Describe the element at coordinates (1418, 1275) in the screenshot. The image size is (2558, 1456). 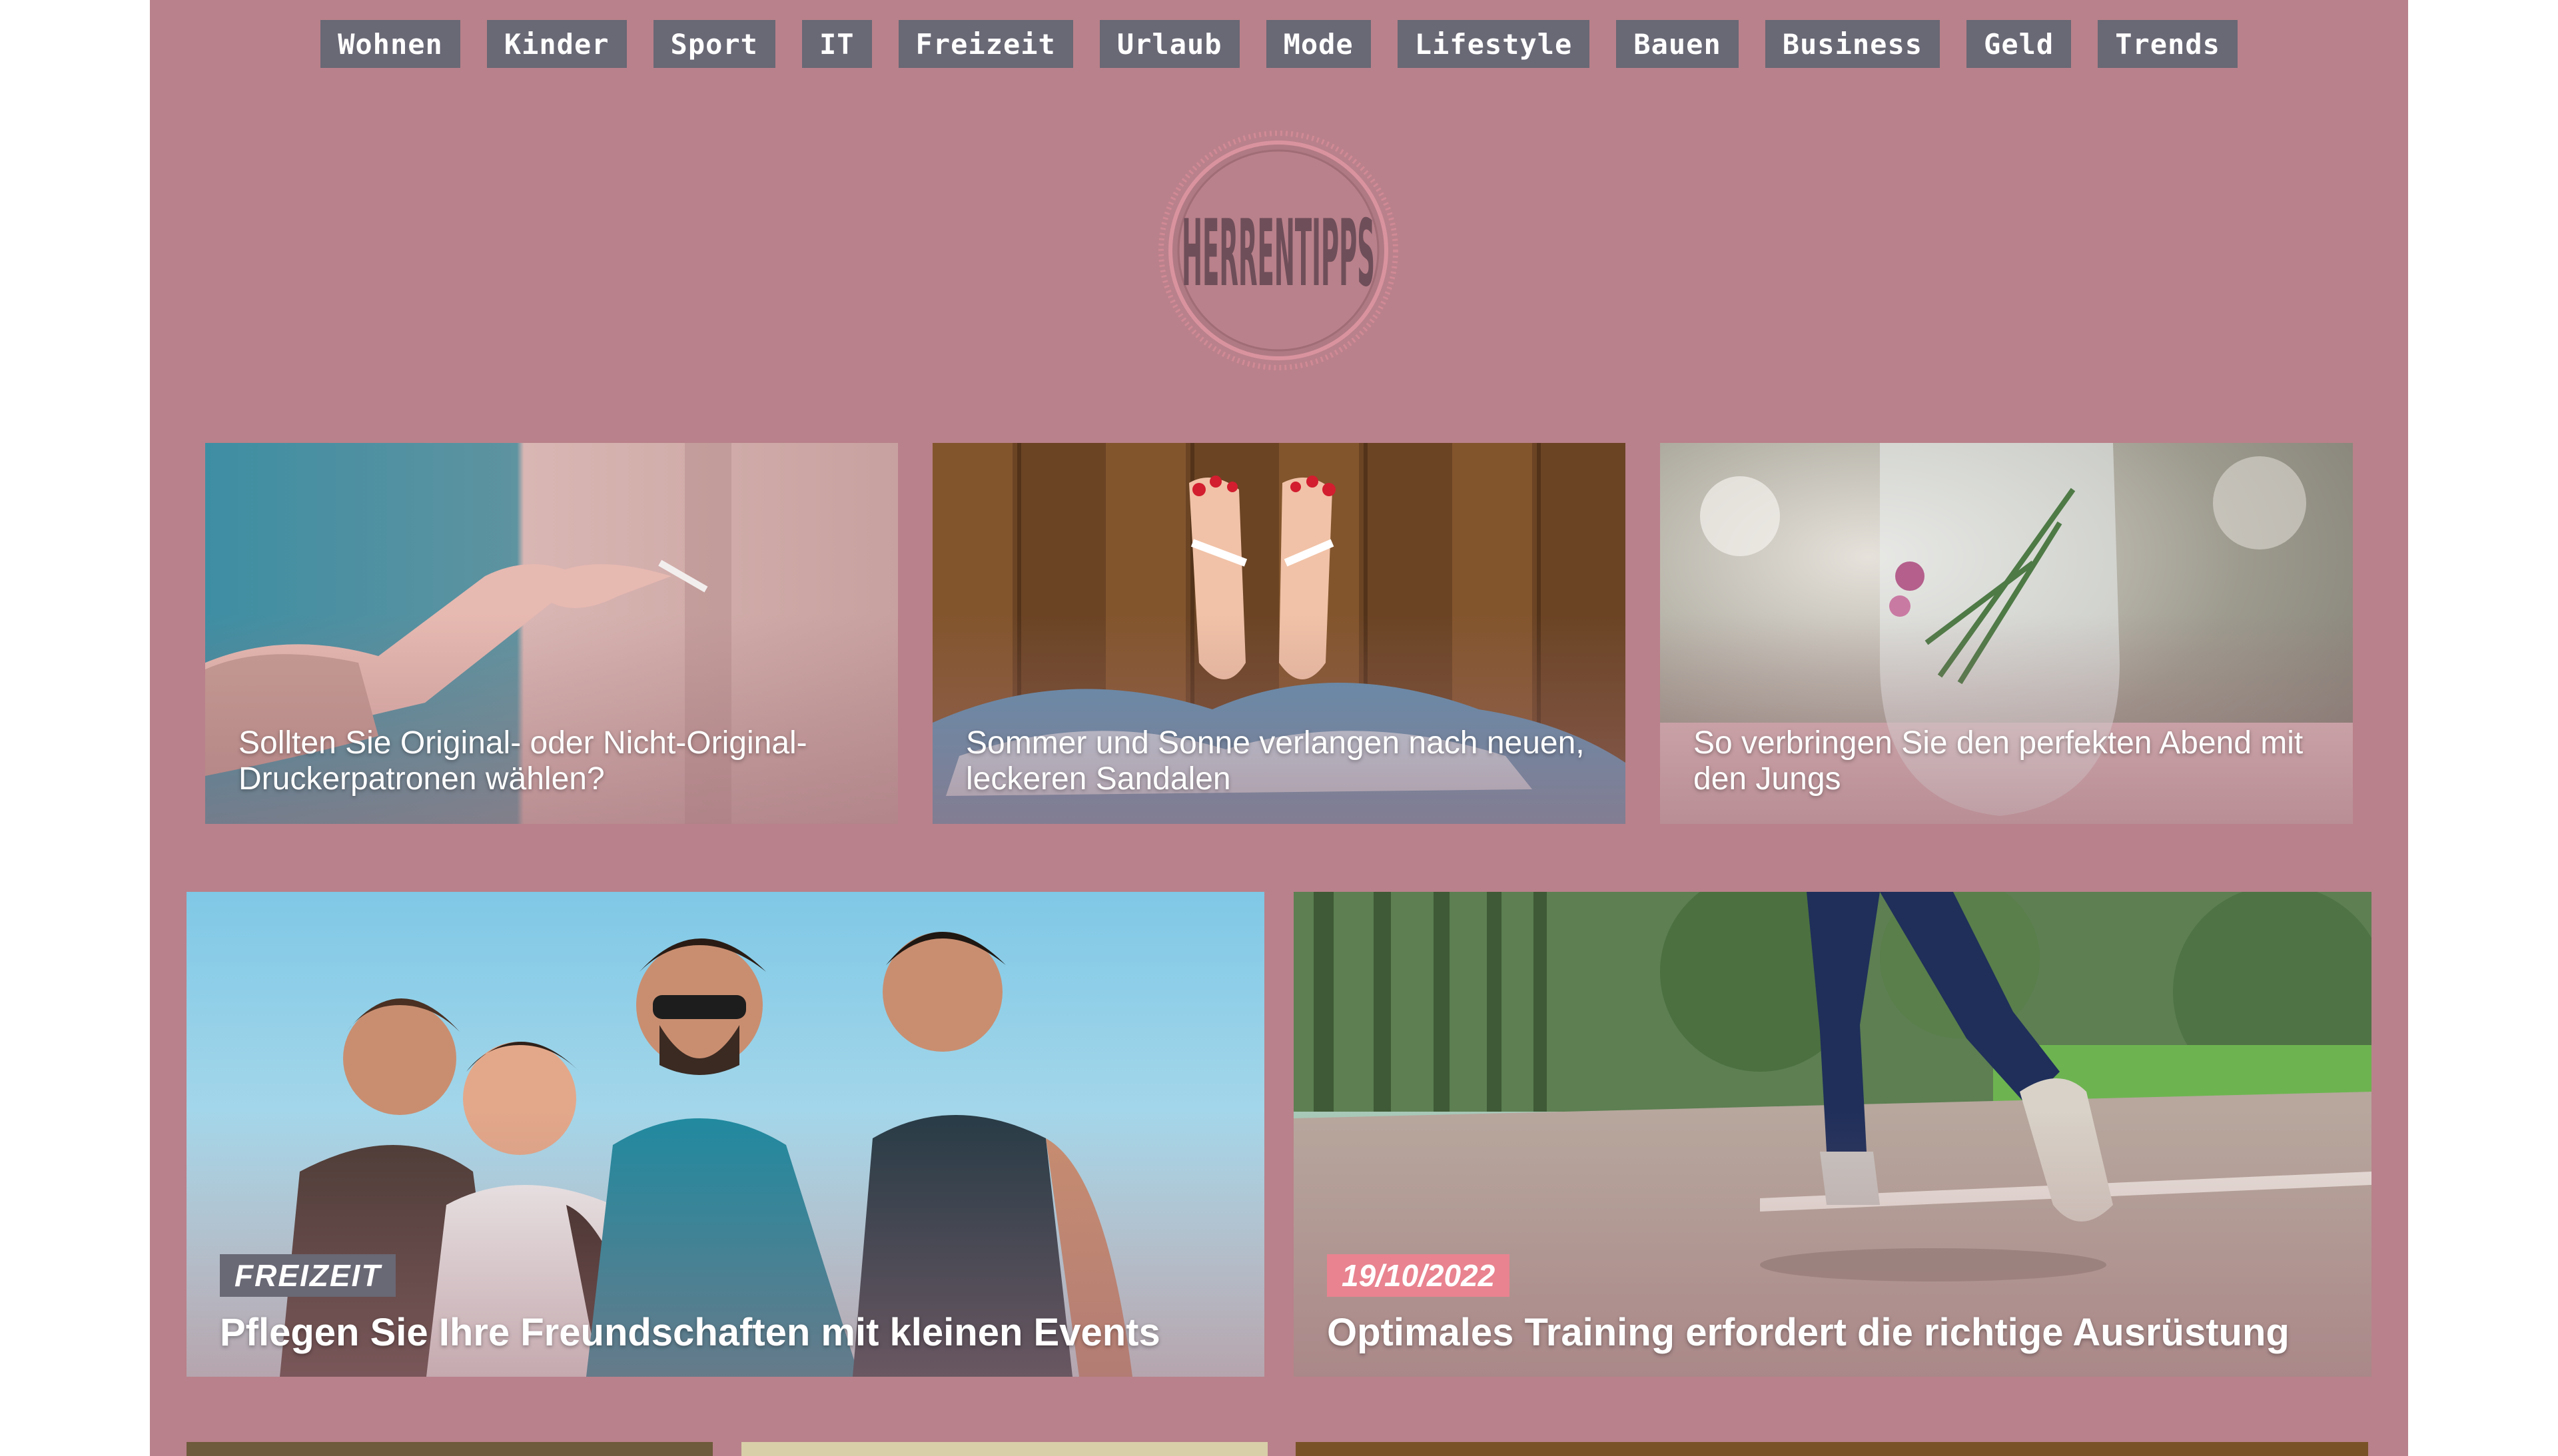
I see `date-badge: 19/10/2022` at that location.